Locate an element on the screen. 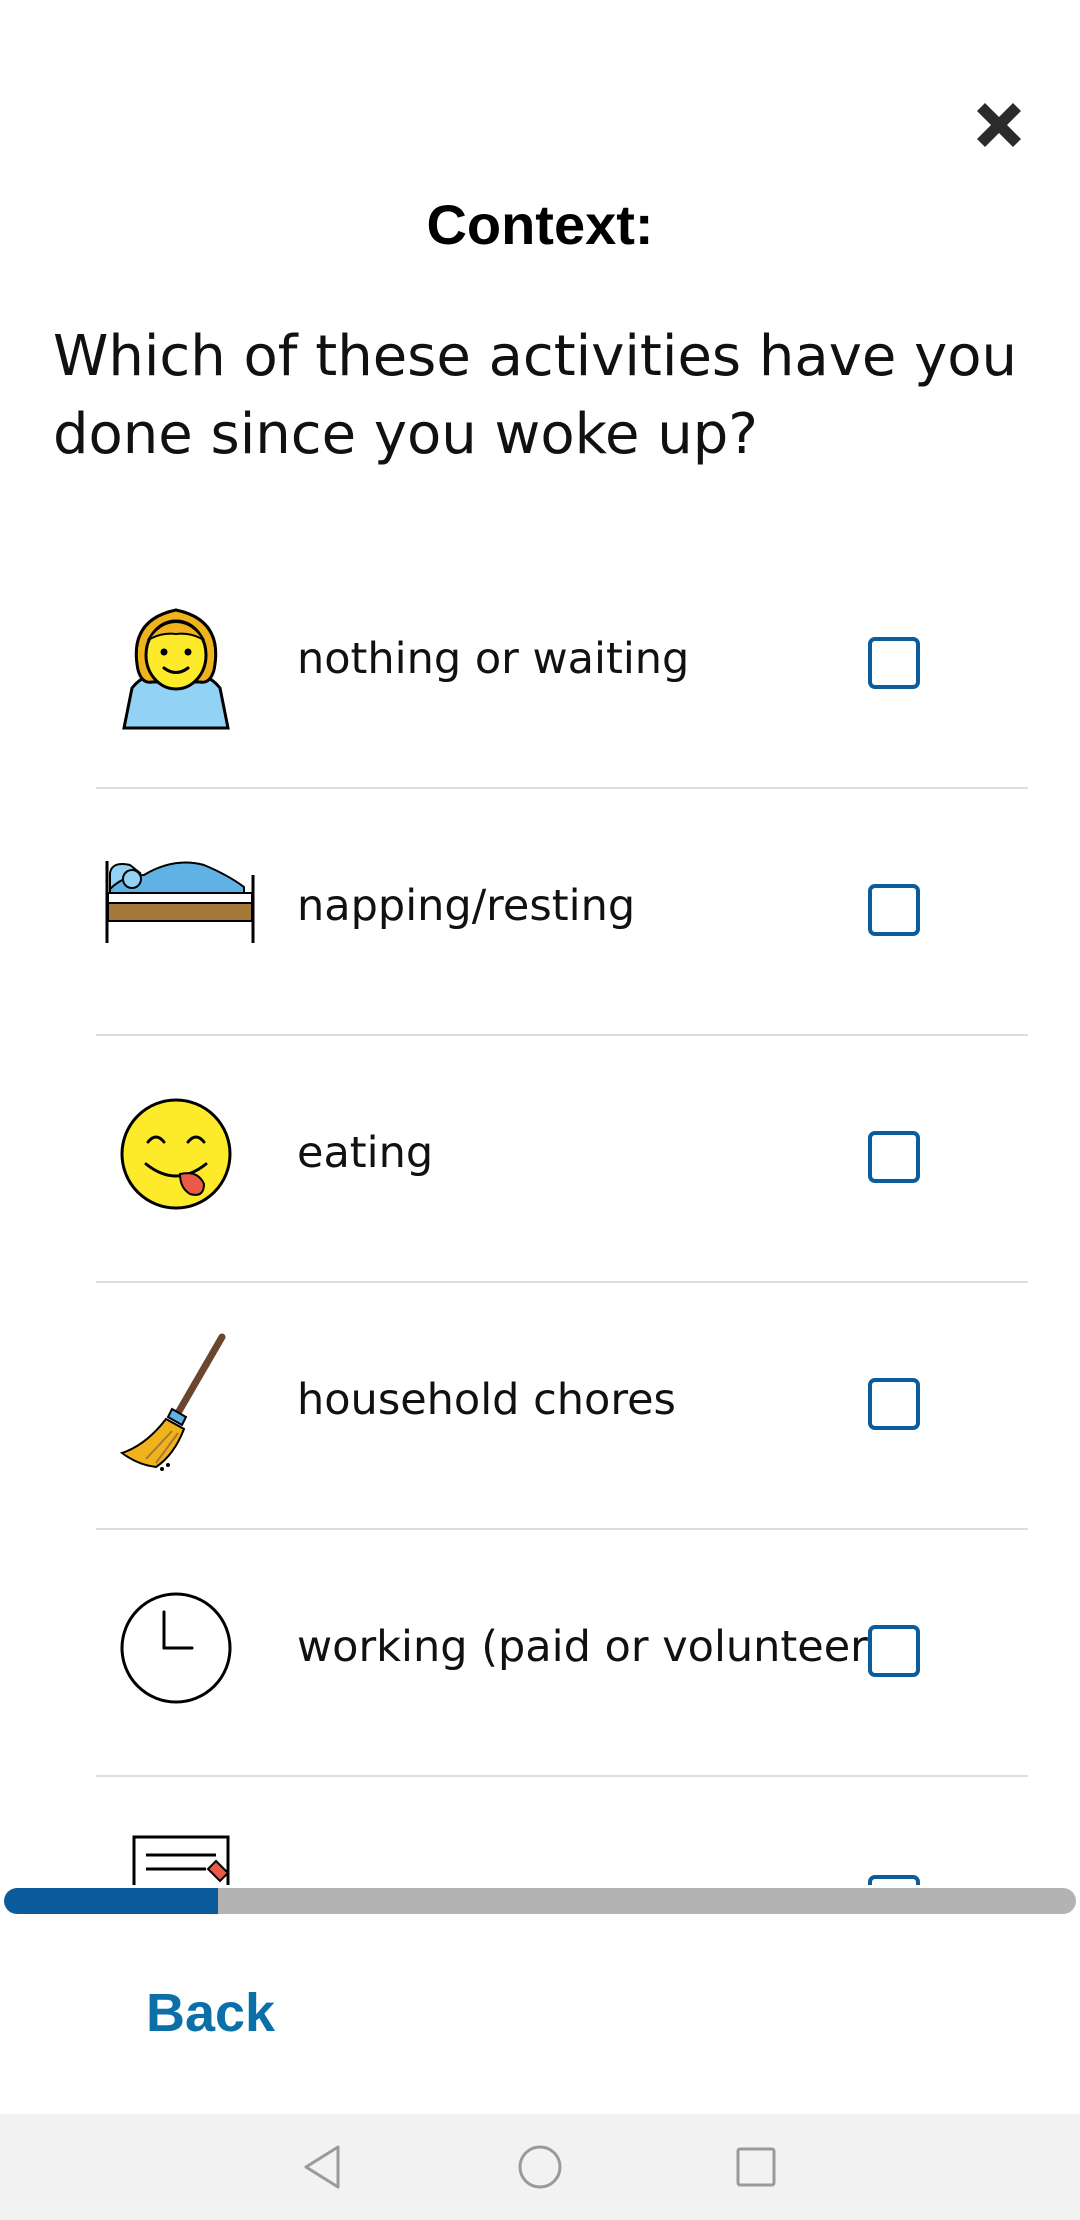  nav-recents-button is located at coordinates (756, 2167).